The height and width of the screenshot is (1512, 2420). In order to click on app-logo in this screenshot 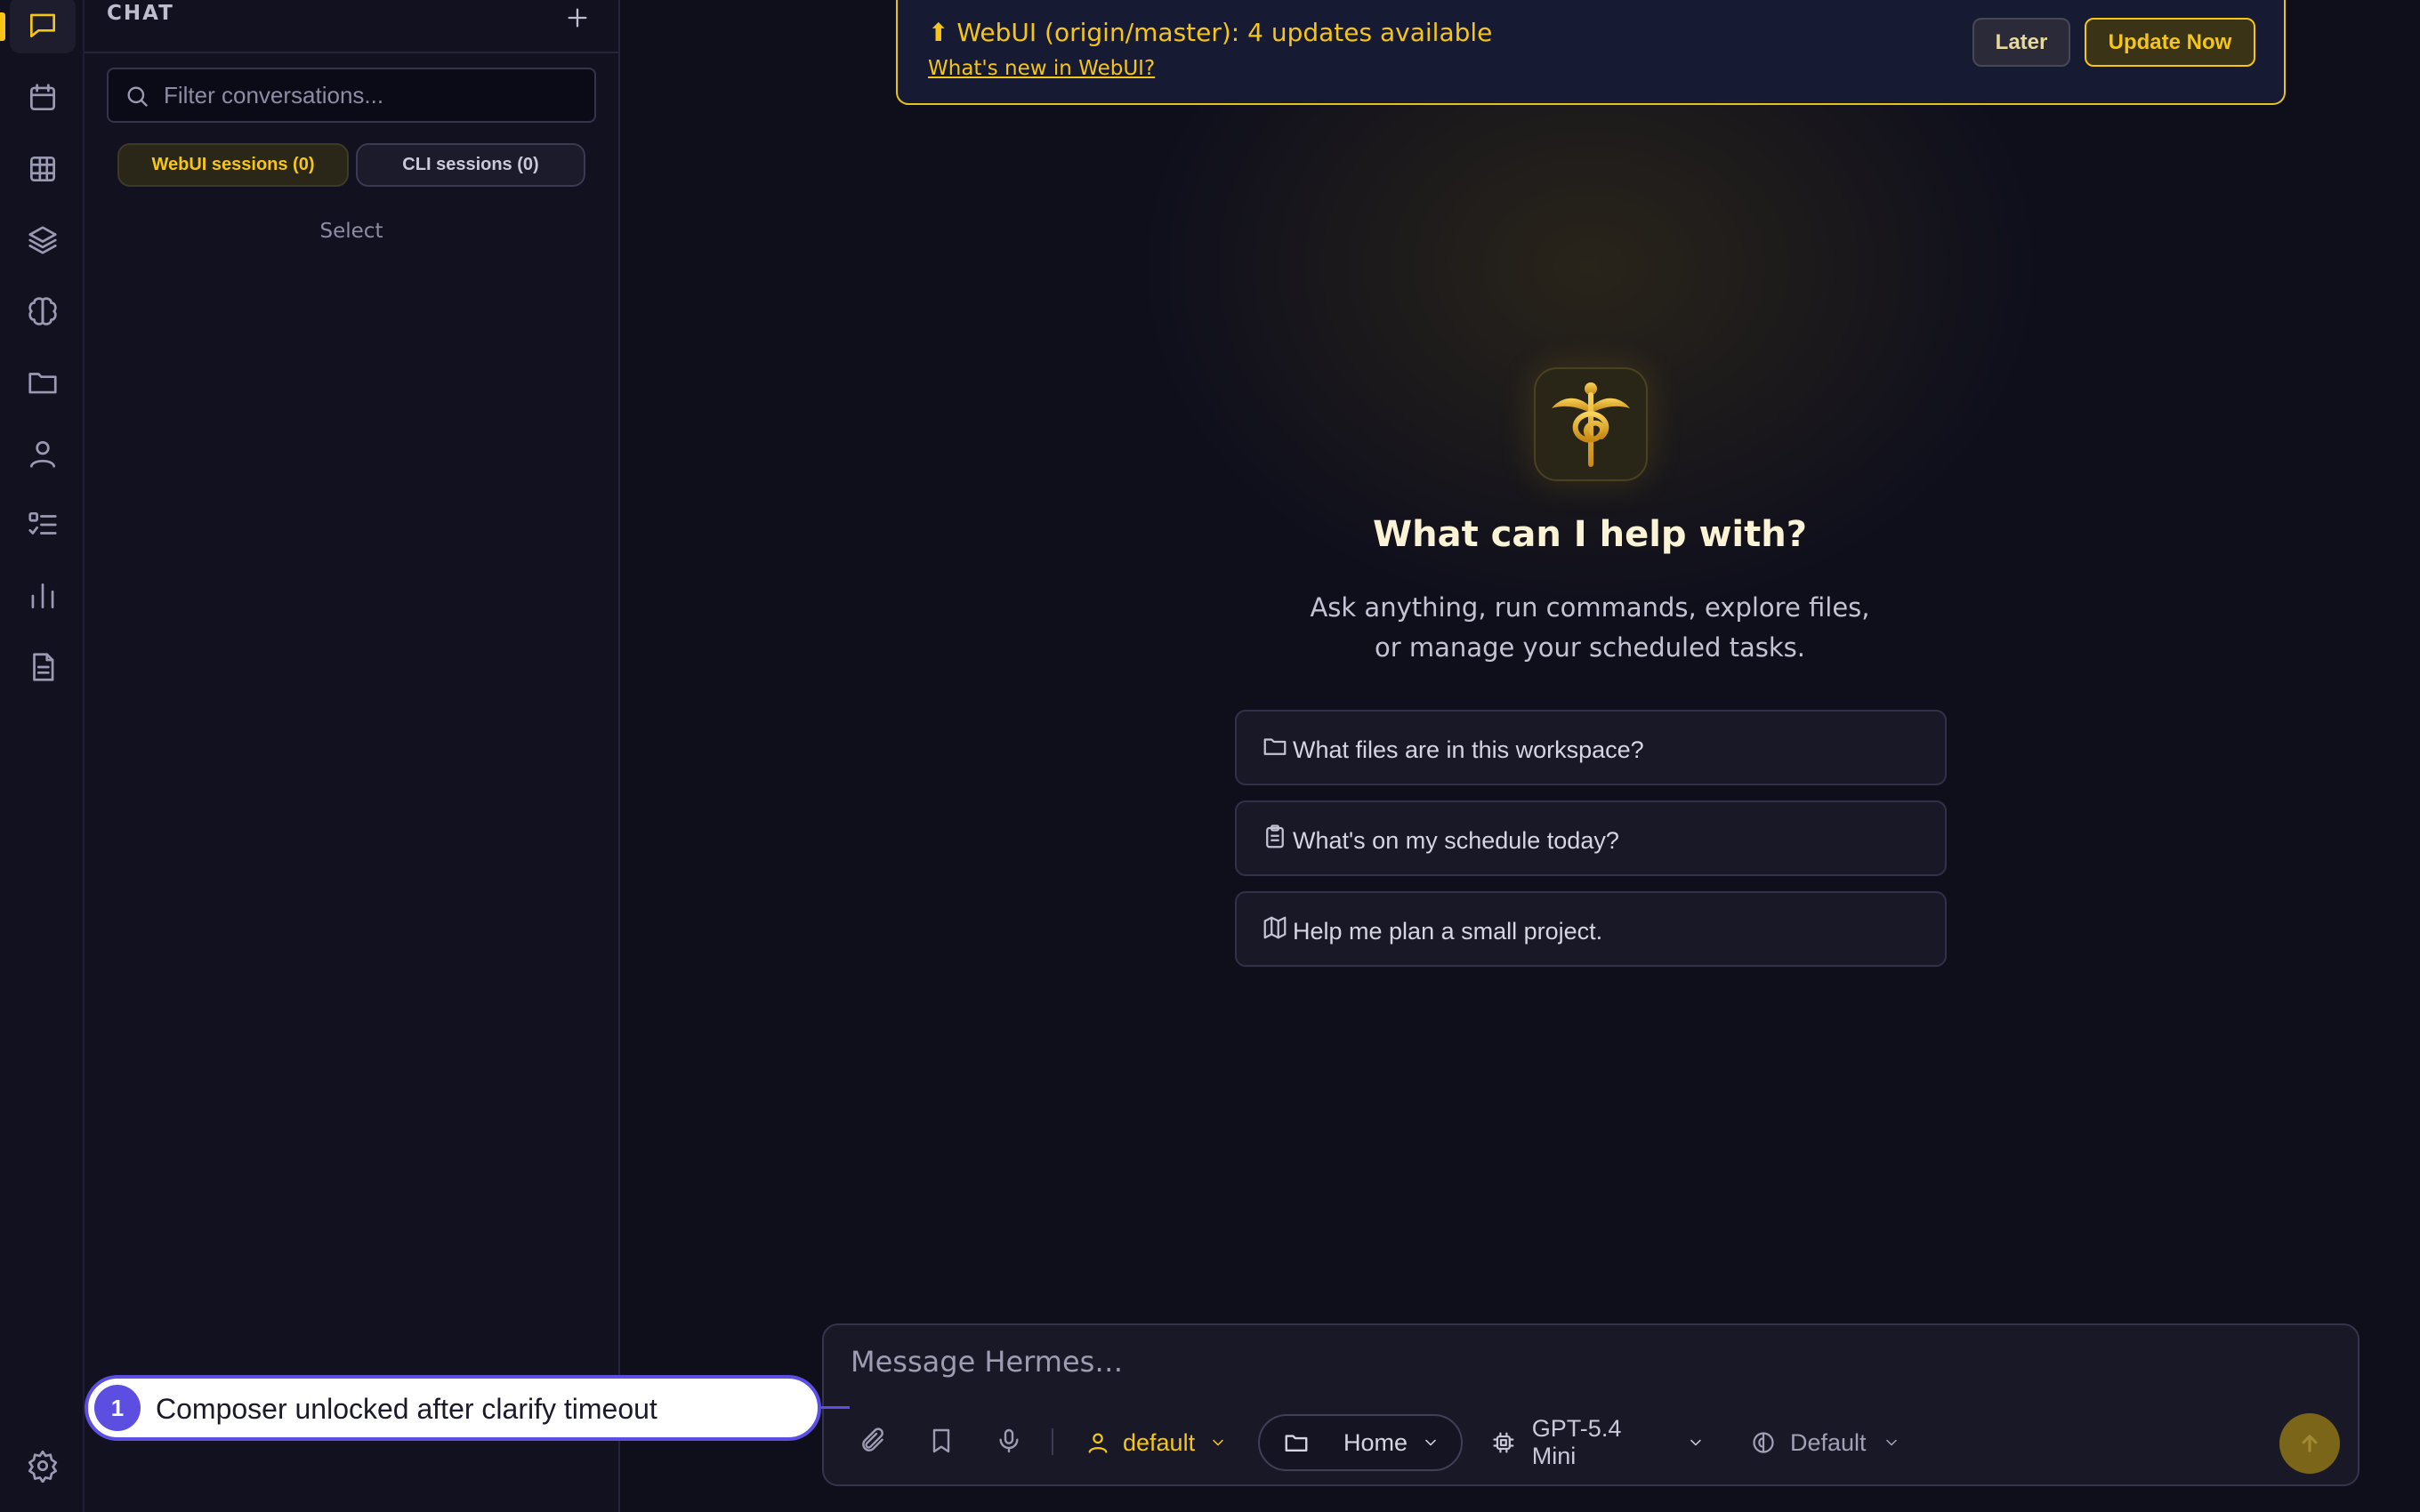, I will do `click(1591, 424)`.